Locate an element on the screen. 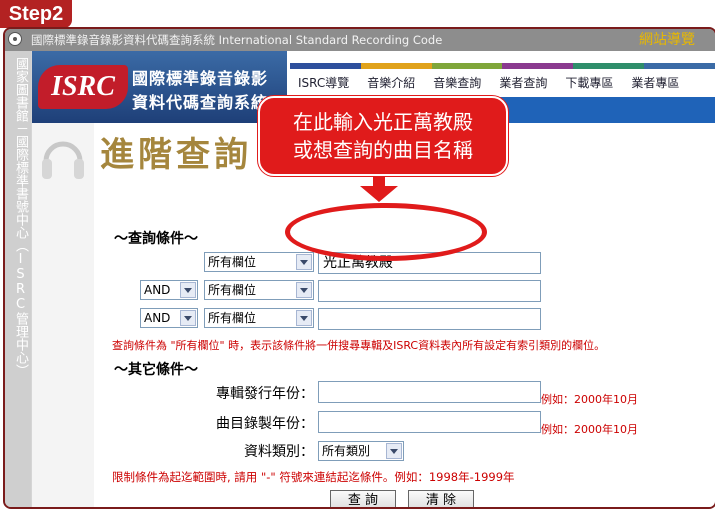 This screenshot has height=509, width=715. isrc-logo-mark: ISRC is located at coordinates (83, 87).